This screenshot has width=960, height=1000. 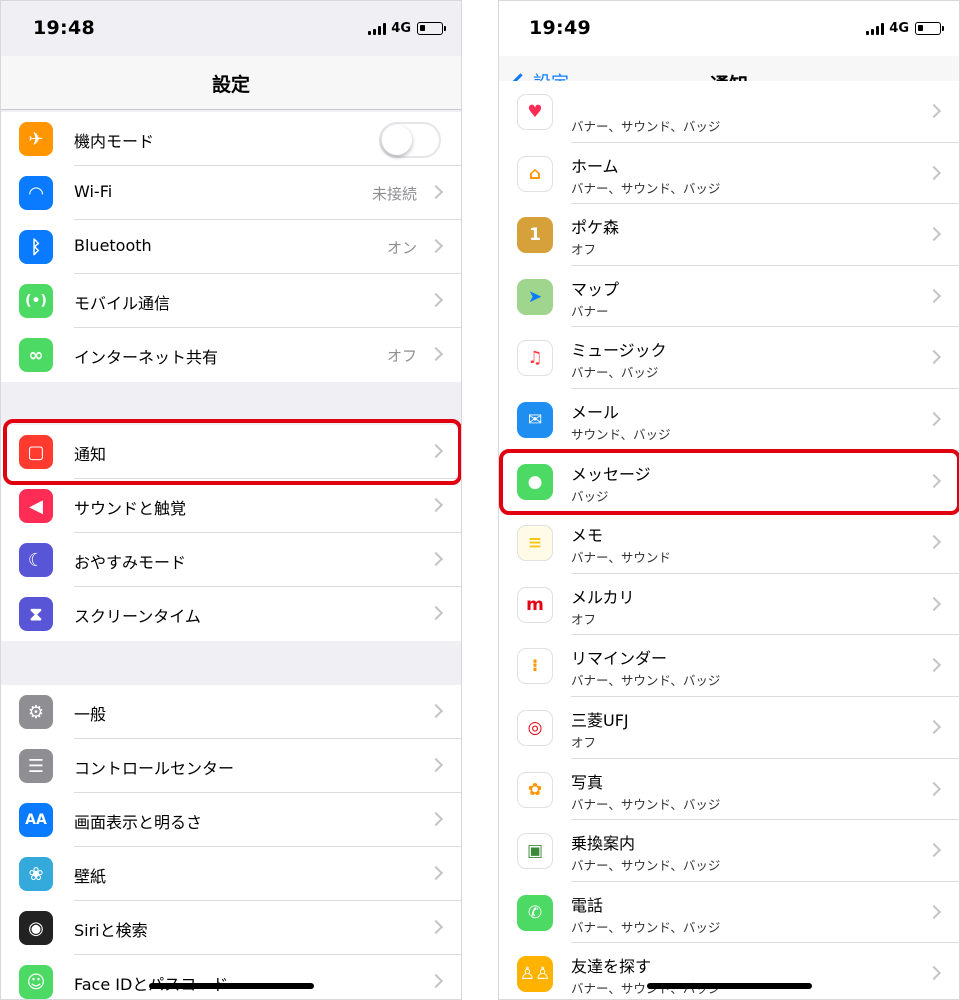 I want to click on settings-row: ☺Face IDとパスコード, so click(x=231, y=977).